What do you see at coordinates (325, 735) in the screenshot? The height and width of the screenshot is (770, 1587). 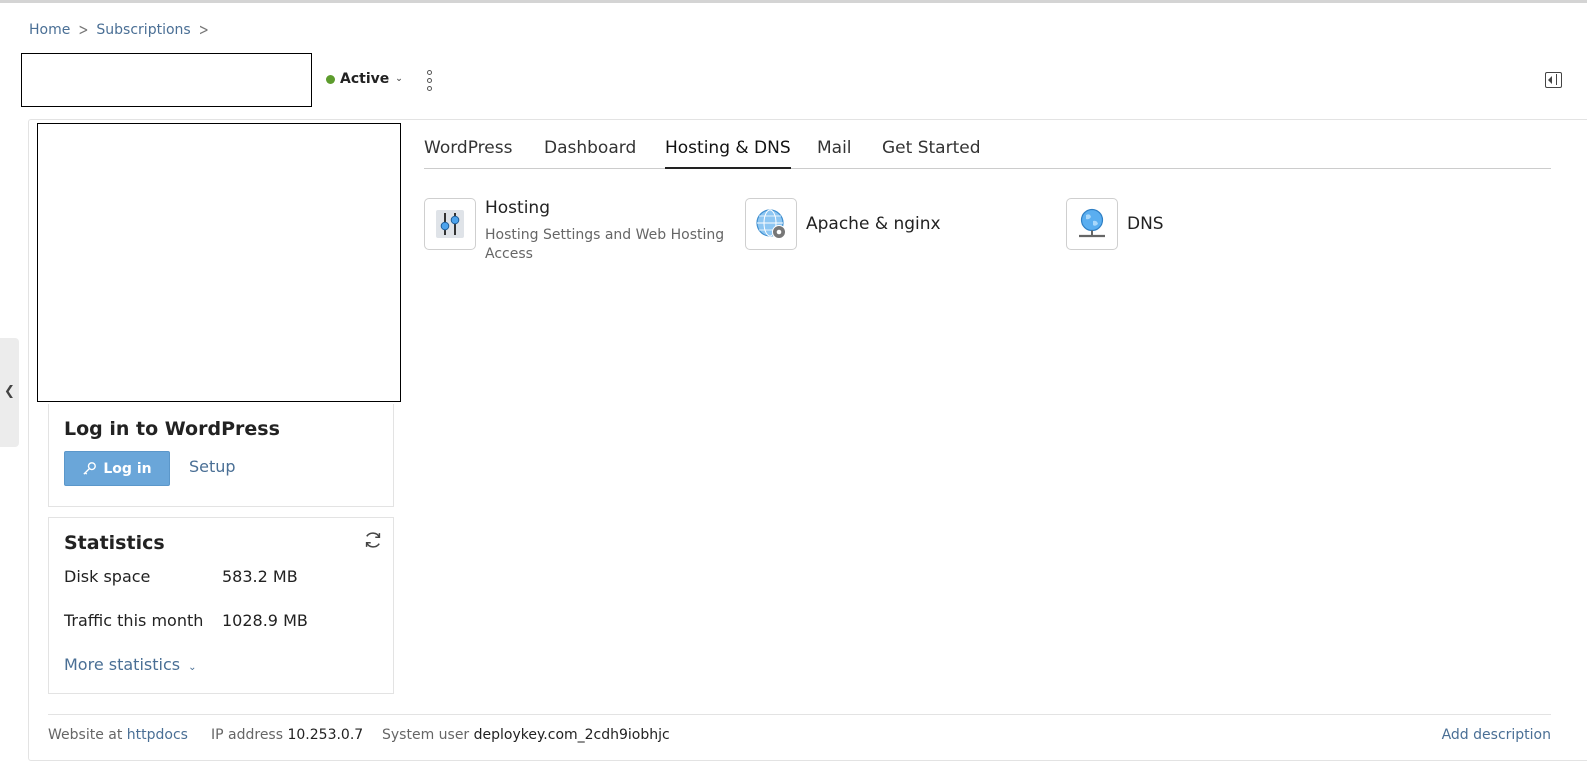 I see `footer-ip-value: 10.253.0.7` at bounding box center [325, 735].